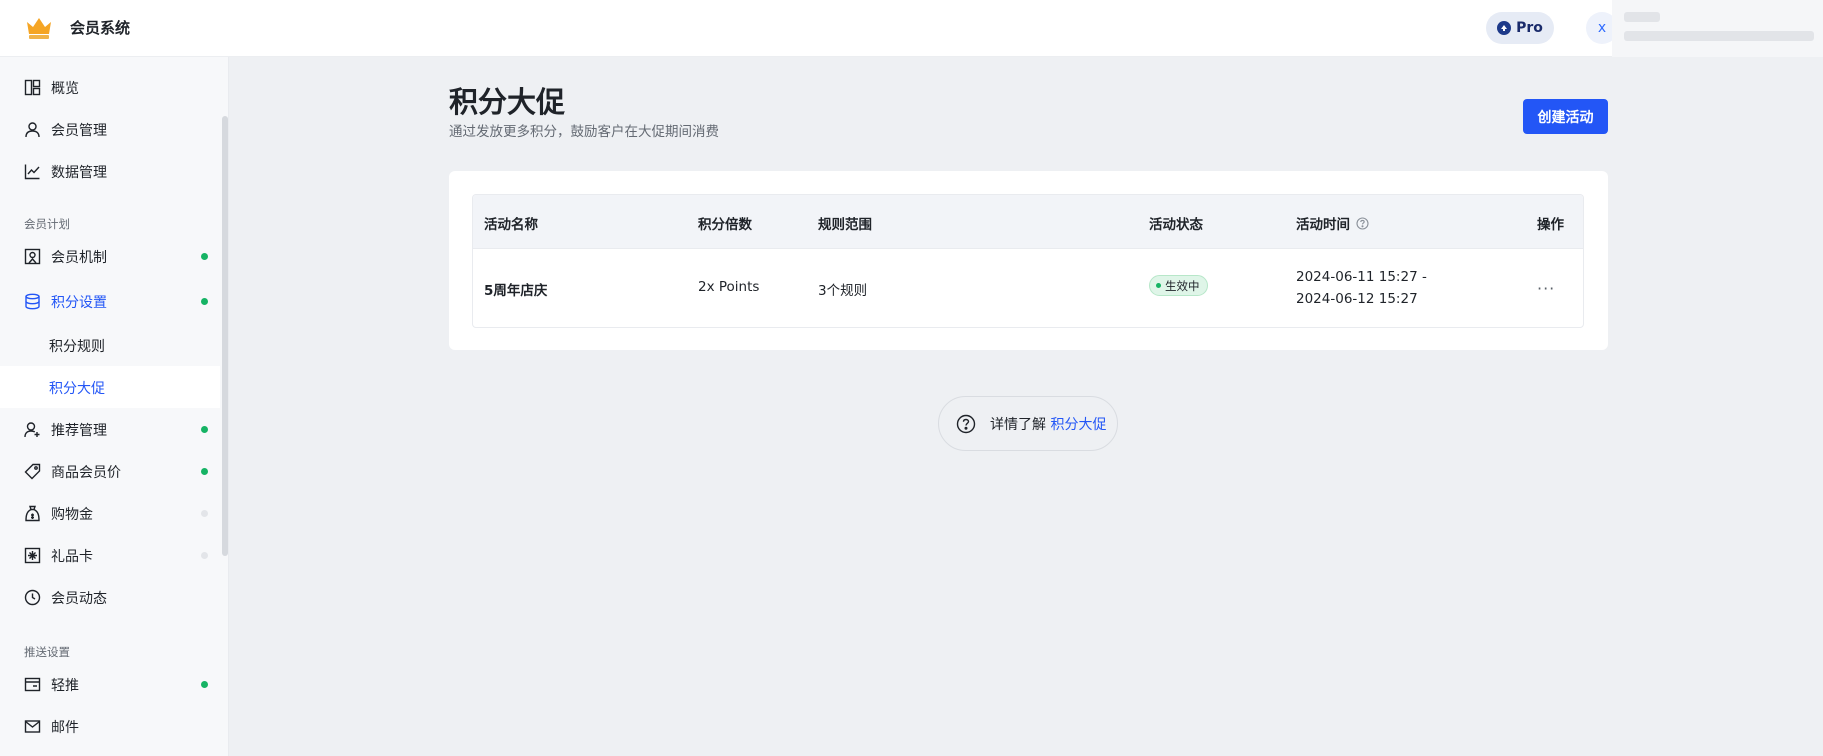 The height and width of the screenshot is (756, 1823). Describe the element at coordinates (1332, 223) in the screenshot. I see `column-header-time: 活动时间` at that location.